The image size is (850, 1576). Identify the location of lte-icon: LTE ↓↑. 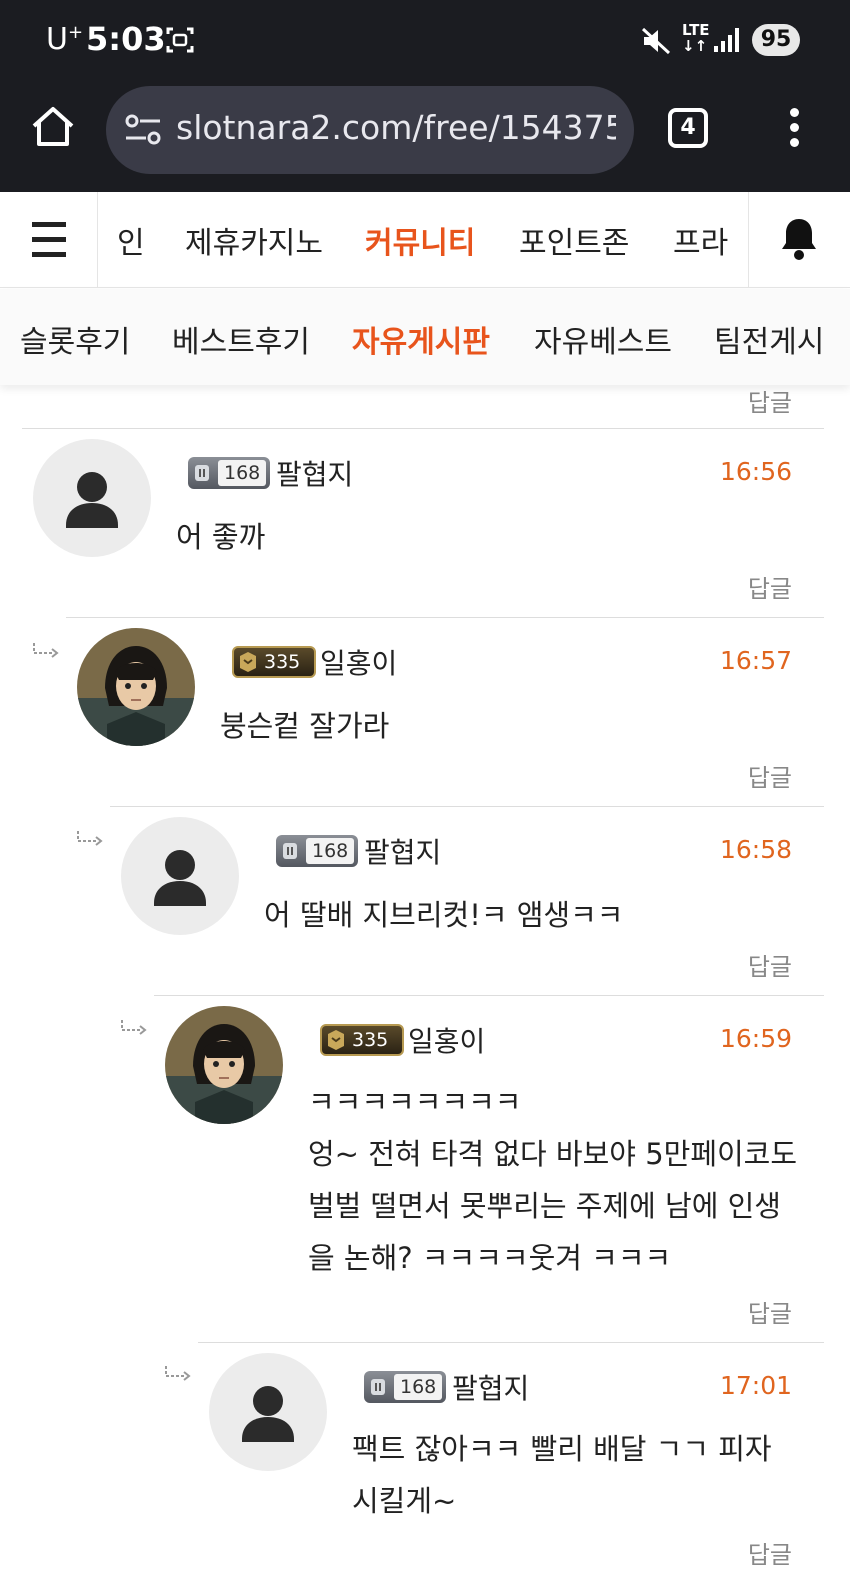
(696, 38).